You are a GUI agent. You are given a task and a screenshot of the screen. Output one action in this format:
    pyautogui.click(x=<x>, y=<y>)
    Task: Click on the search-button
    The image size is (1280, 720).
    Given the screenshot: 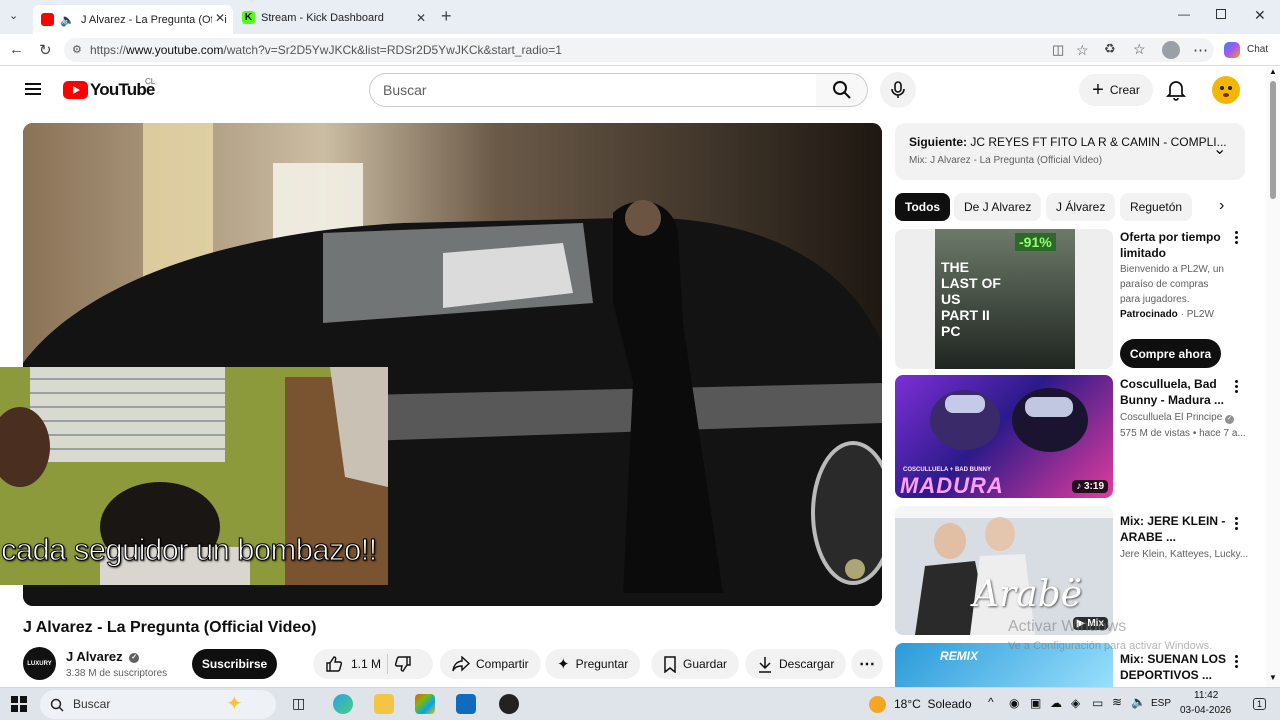 What is the action you would take?
    pyautogui.click(x=842, y=90)
    